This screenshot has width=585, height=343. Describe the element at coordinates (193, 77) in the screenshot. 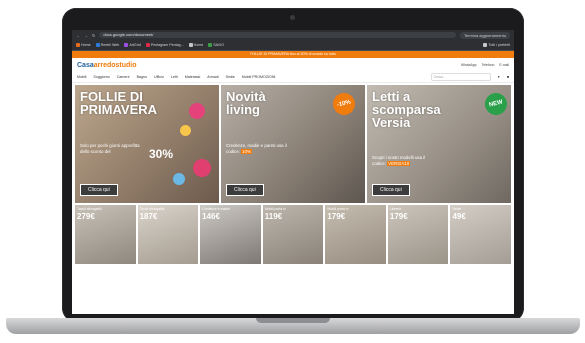

I see `nav-item: Materassi` at that location.